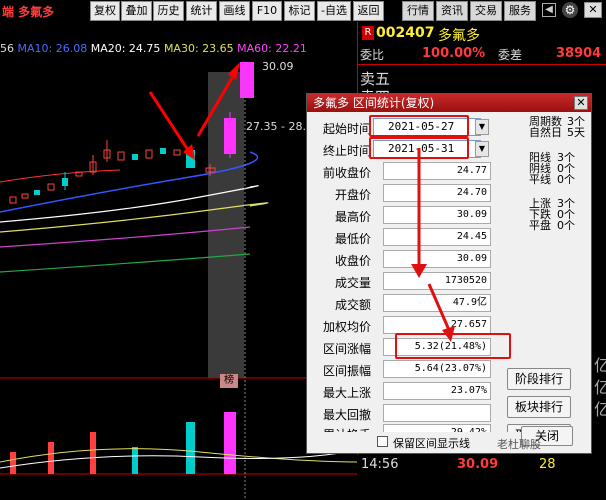 This screenshot has width=606, height=500. I want to click on tab-quotes: 行情, so click(418, 11).